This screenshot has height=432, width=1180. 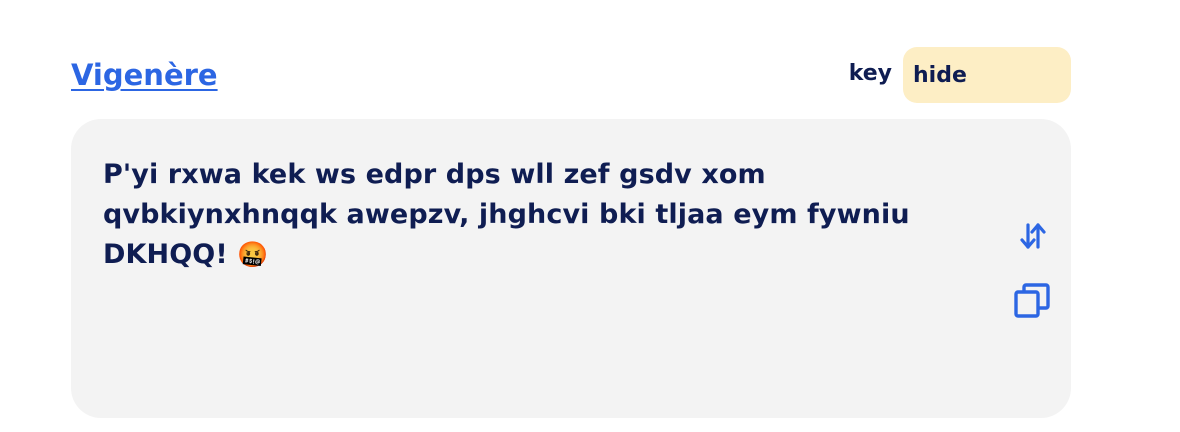 What do you see at coordinates (144, 75) in the screenshot?
I see `cipher-title-link: Vigenère` at bounding box center [144, 75].